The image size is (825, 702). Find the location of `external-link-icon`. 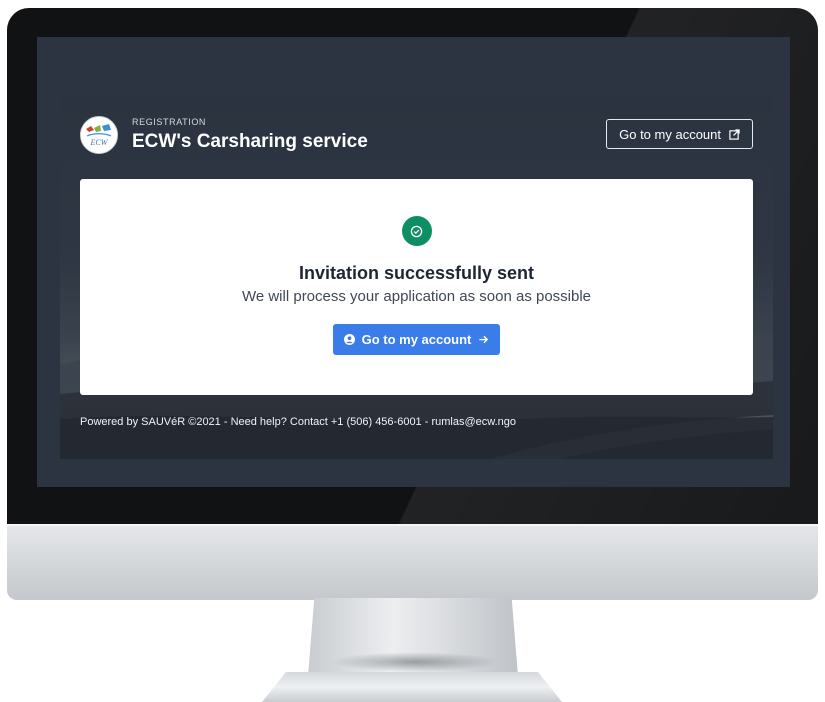

external-link-icon is located at coordinates (734, 134).